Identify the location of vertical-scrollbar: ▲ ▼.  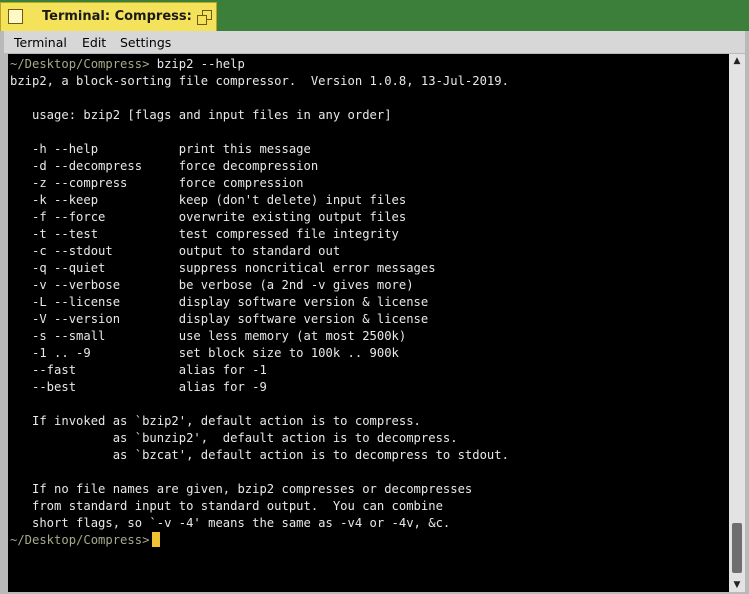
(737, 323).